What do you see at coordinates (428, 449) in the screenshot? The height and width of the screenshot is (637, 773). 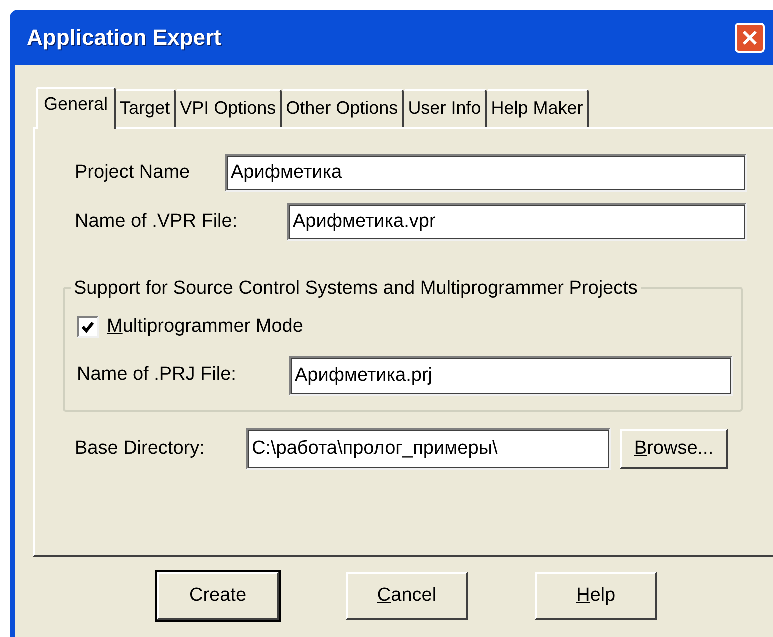 I see `text-field: C:\работа\пролог_примеры\` at bounding box center [428, 449].